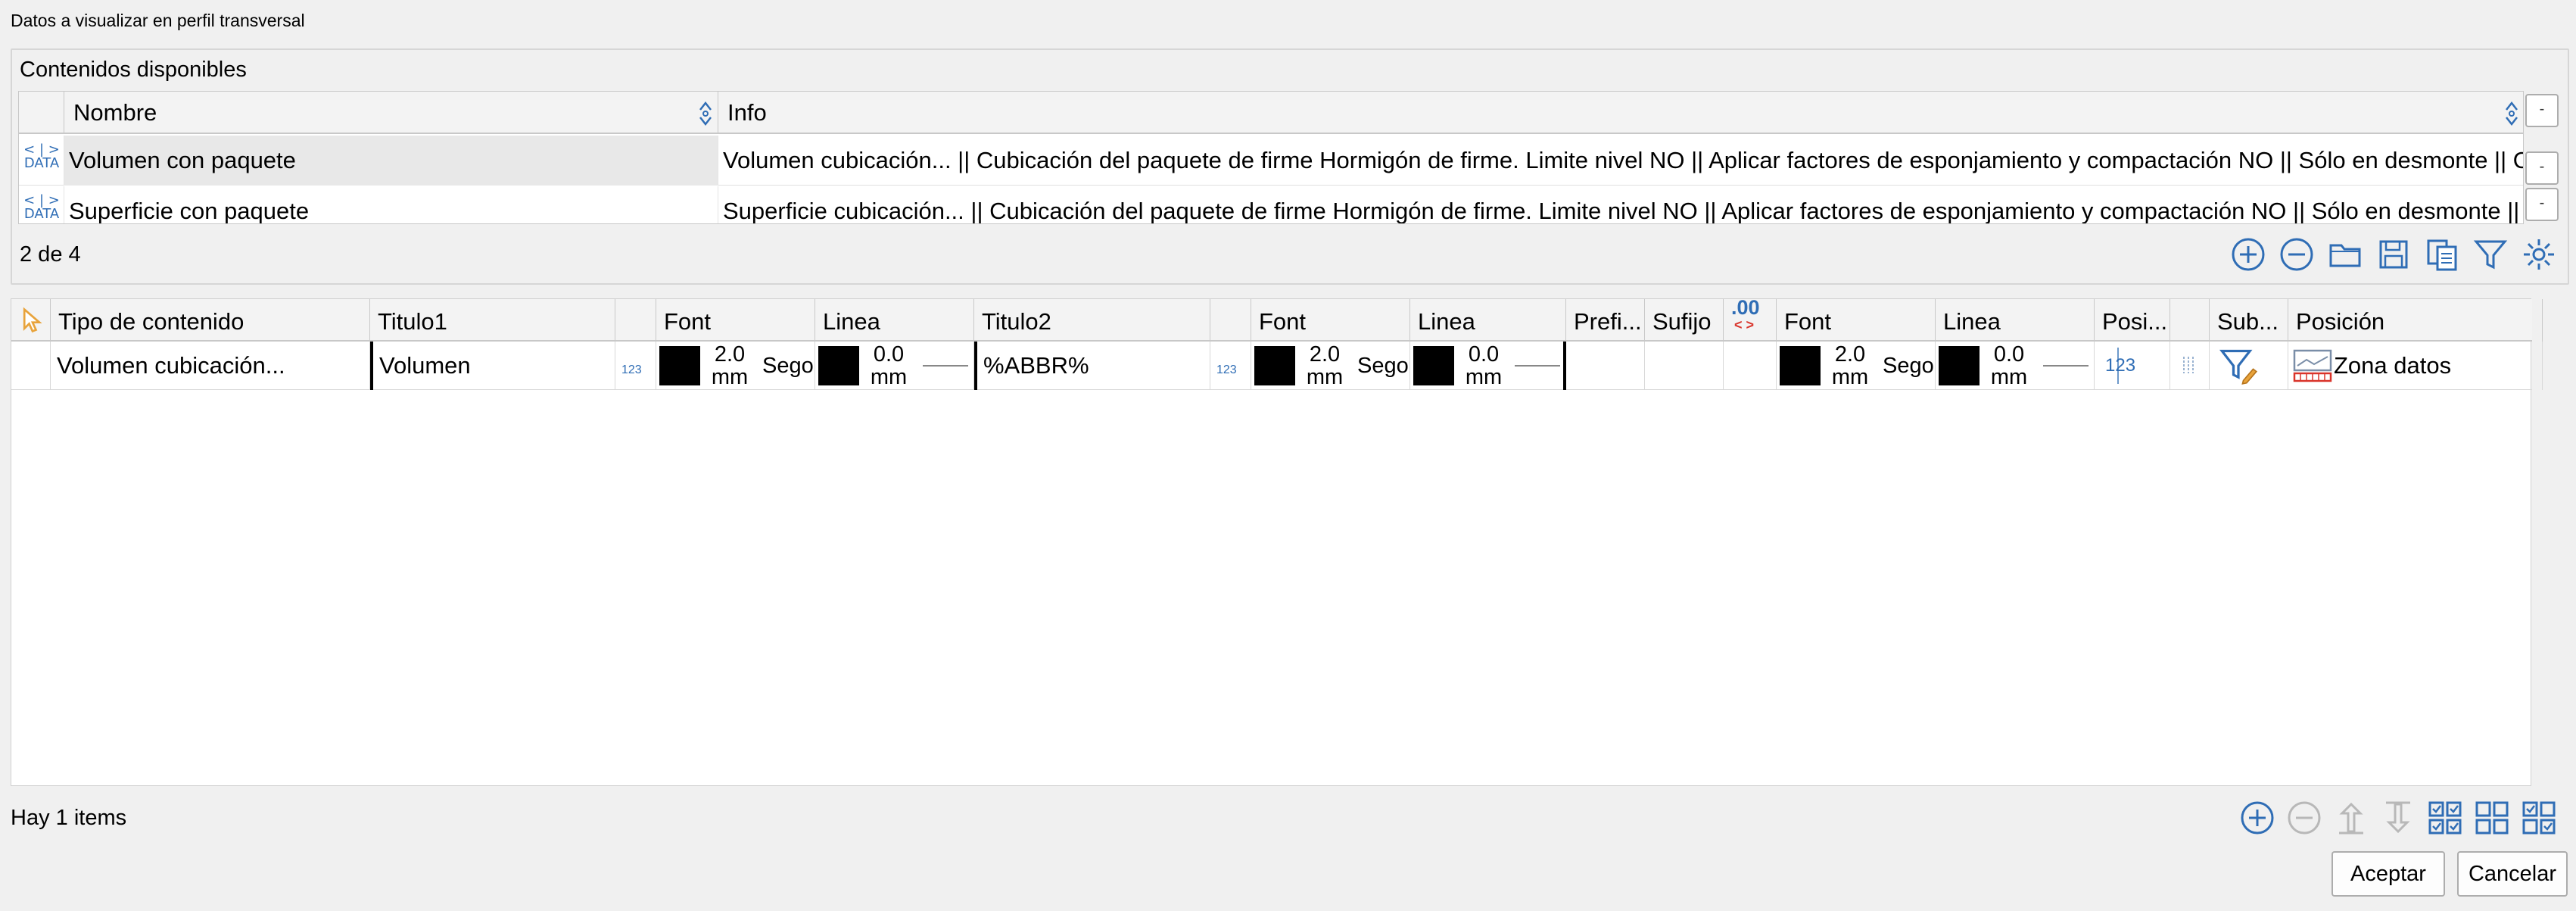 Image resolution: width=2576 pixels, height=911 pixels. I want to click on move-up-item-button, so click(2351, 818).